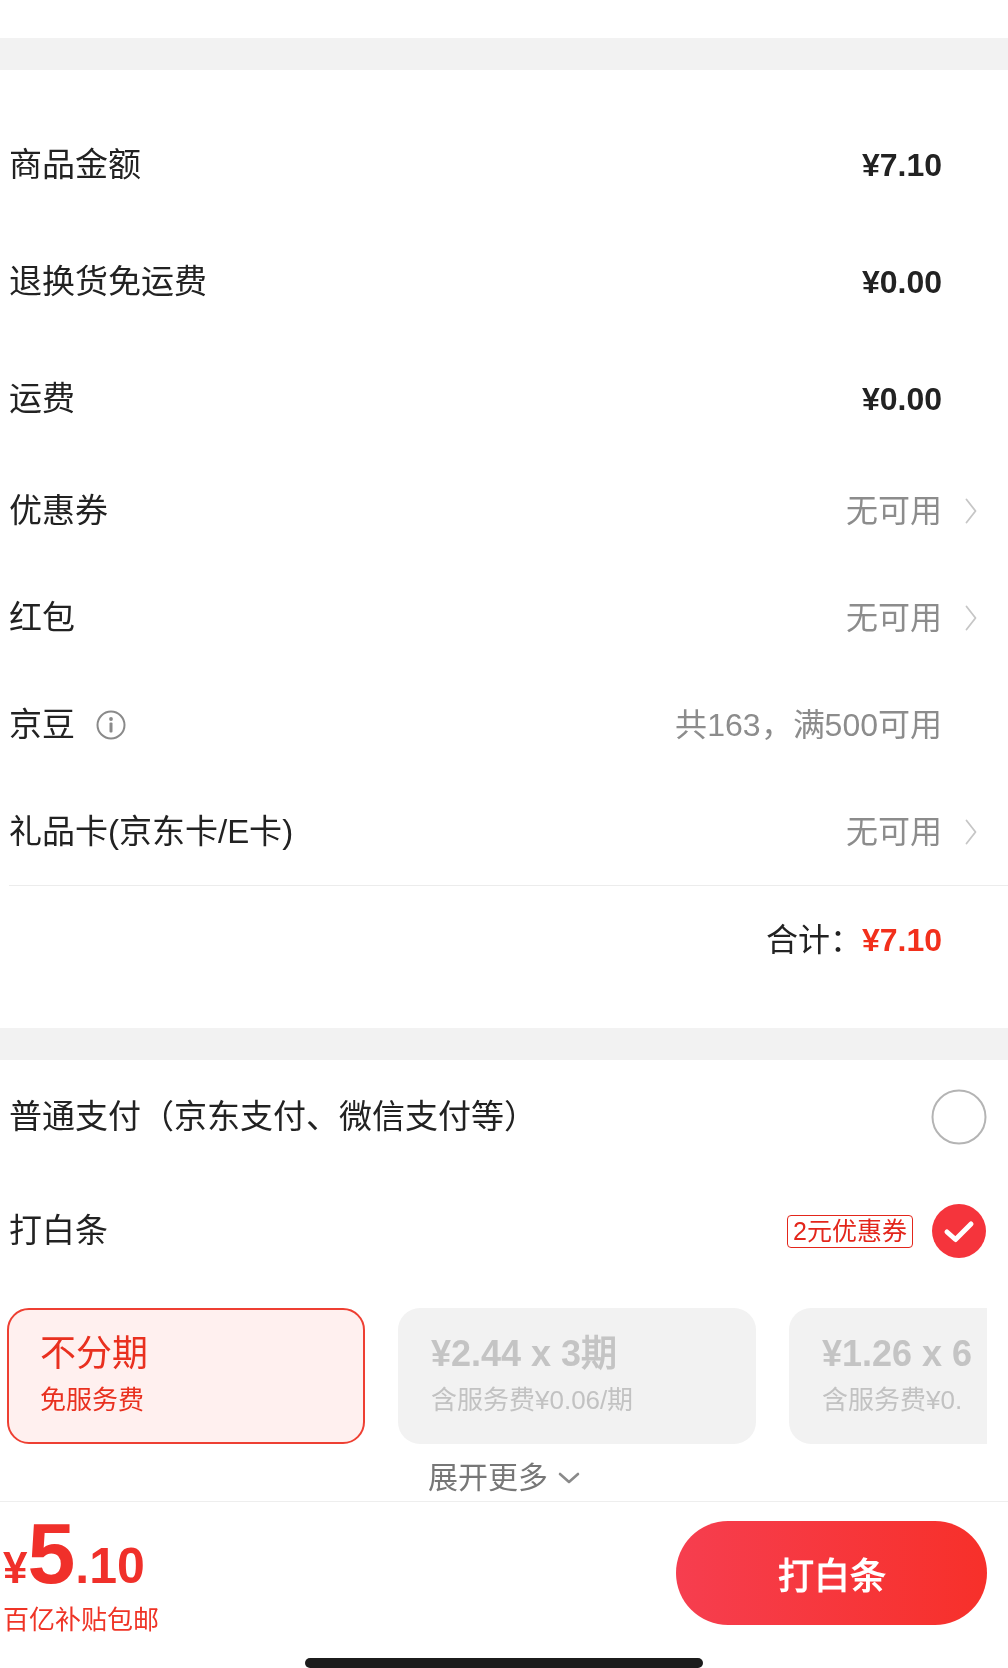  What do you see at coordinates (151, 831) in the screenshot?
I see `row-label: 礼品卡(京东卡/E卡)` at bounding box center [151, 831].